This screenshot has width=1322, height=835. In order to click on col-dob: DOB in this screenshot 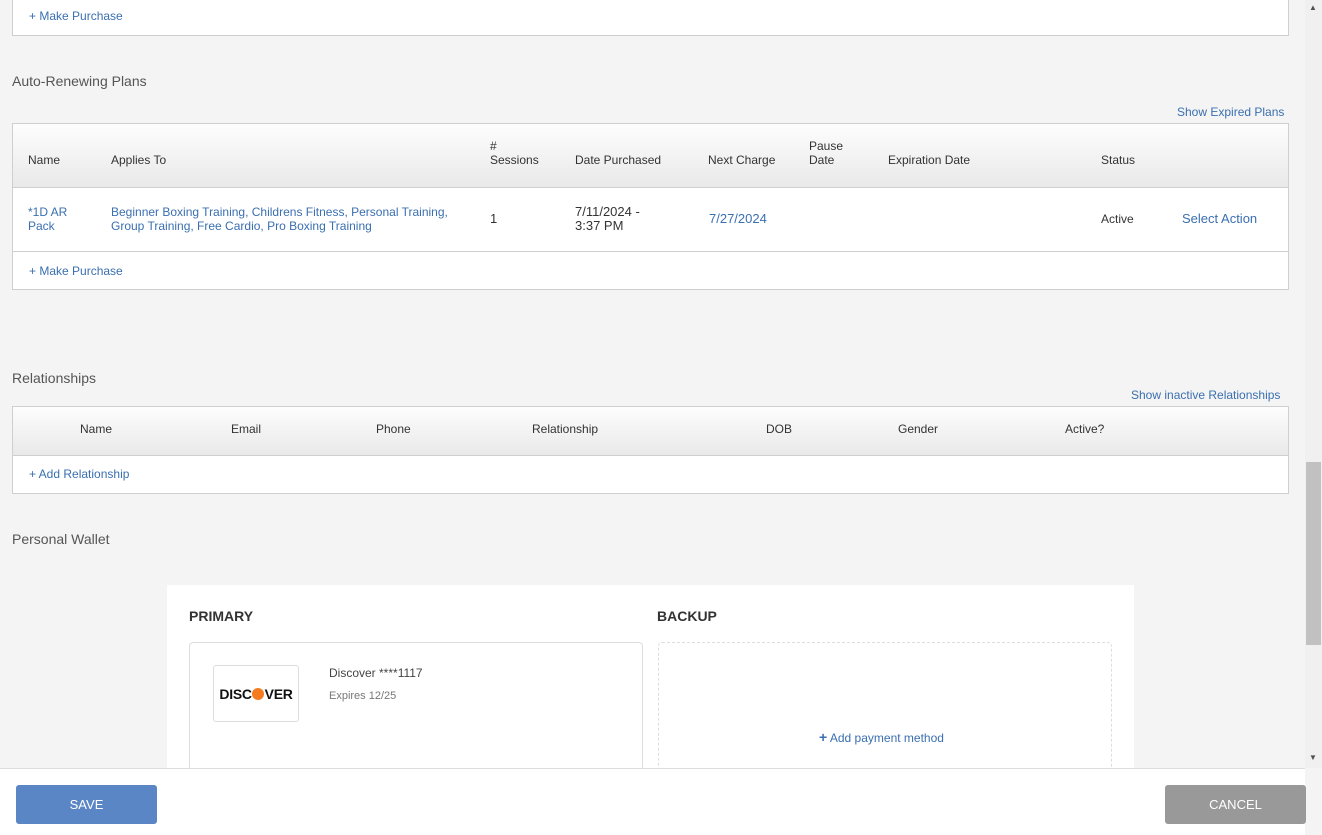, I will do `click(779, 429)`.